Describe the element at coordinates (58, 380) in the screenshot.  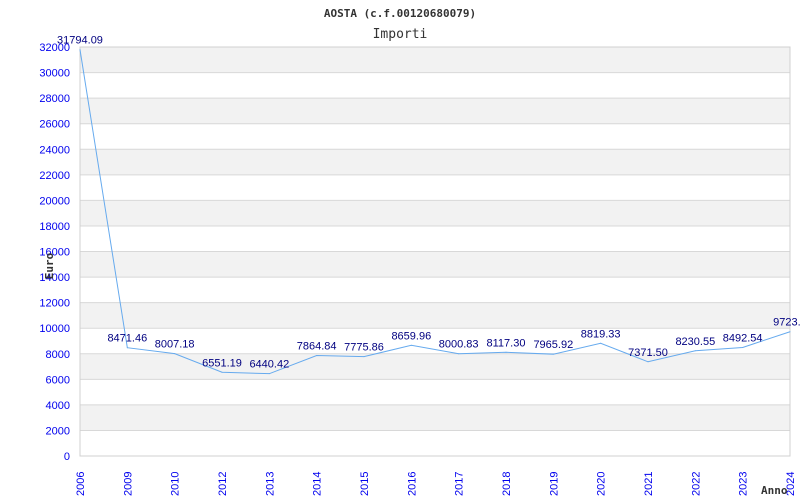
I see `y-tick-label: 6000` at that location.